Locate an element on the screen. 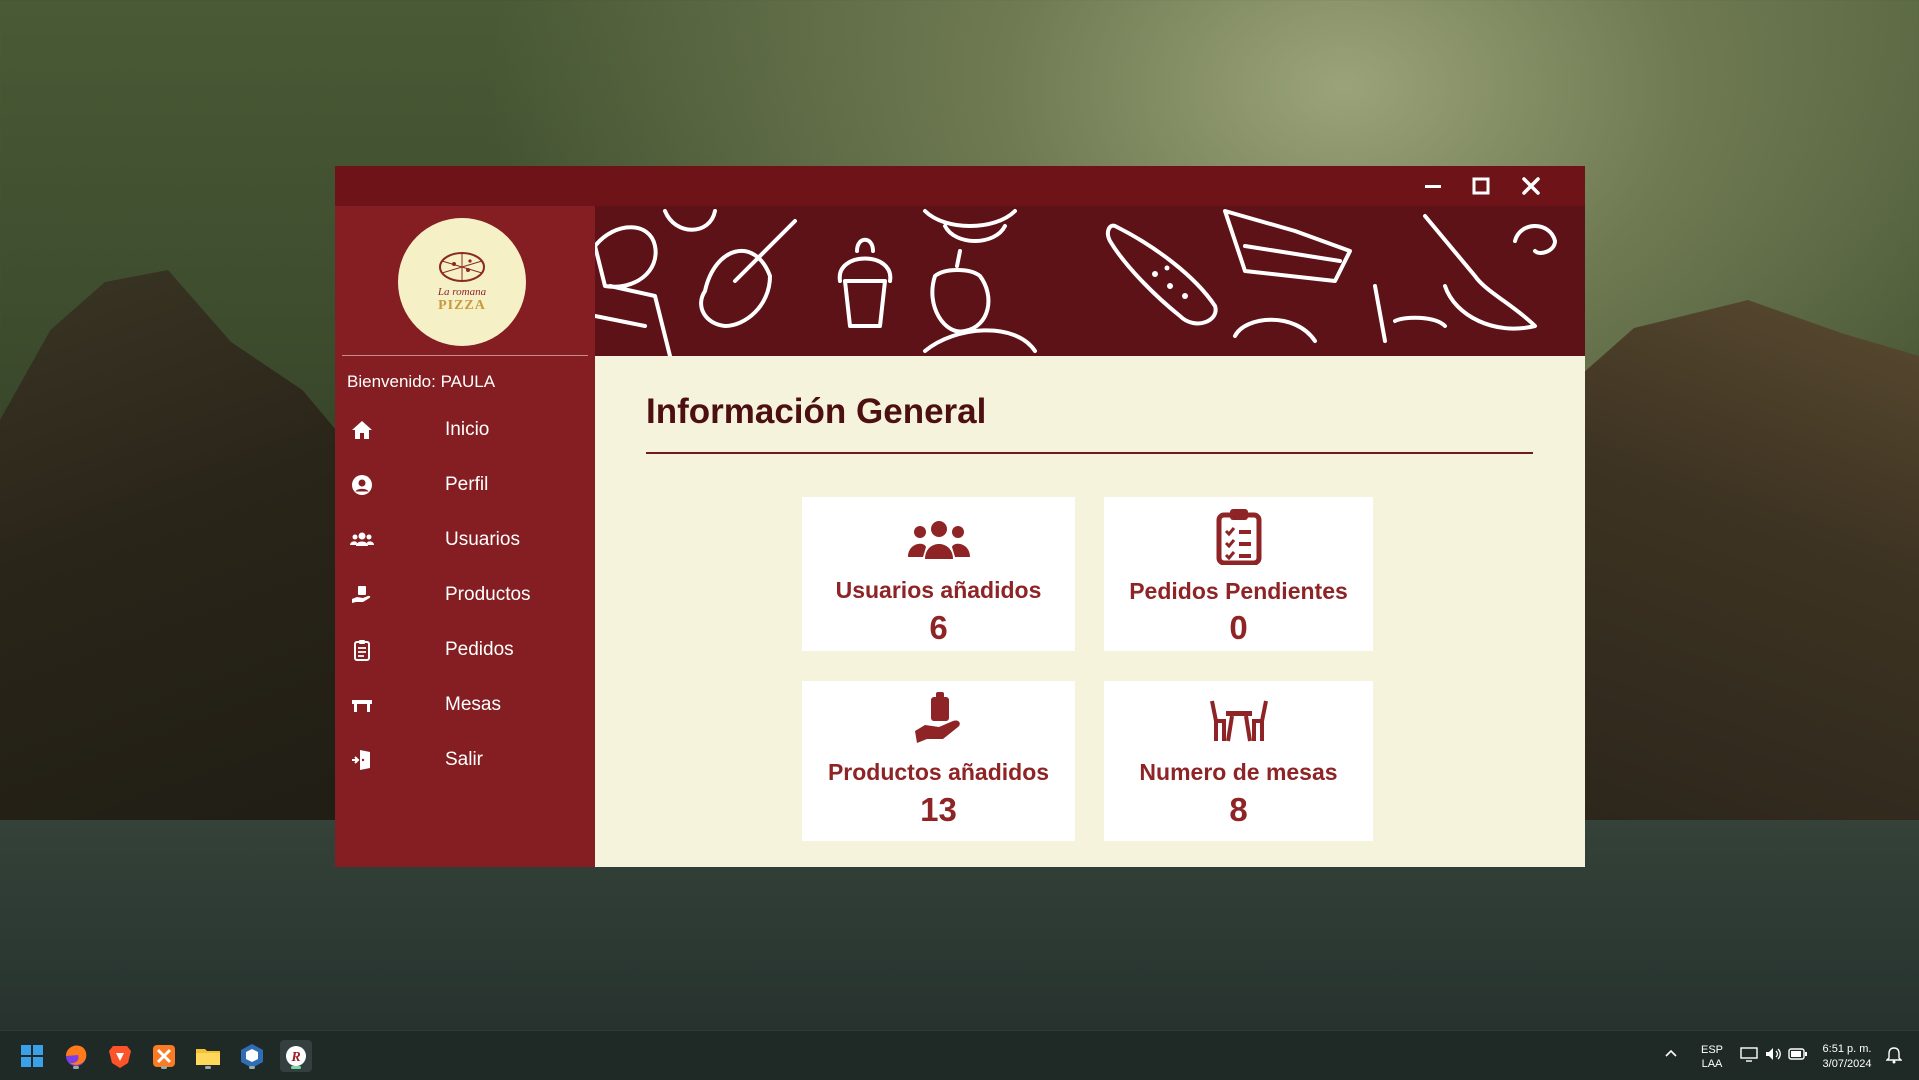  sidebar-divider is located at coordinates (465, 355).